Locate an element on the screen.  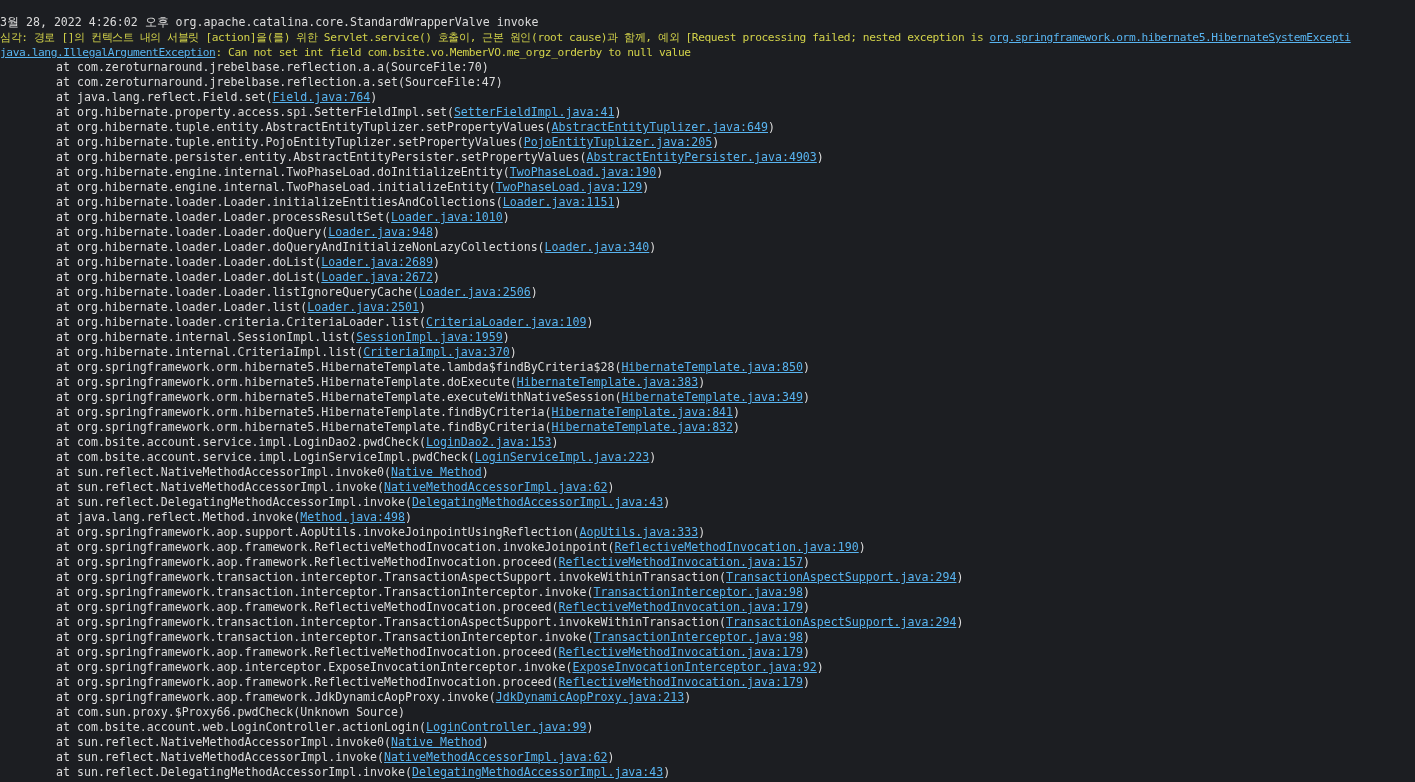
source-link: Loader.java:1010 is located at coordinates (447, 217).